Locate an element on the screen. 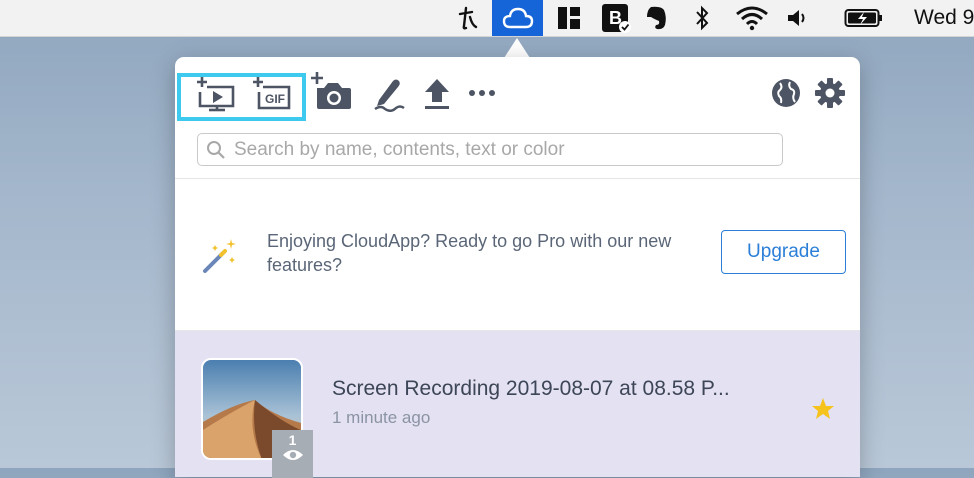  upgrade-button: Upgrade is located at coordinates (783, 252).